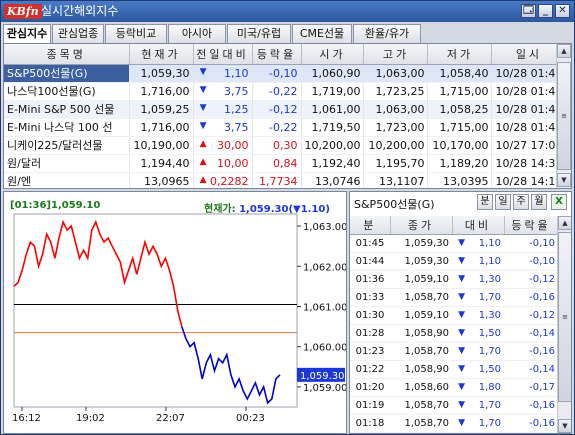 The height and width of the screenshot is (435, 575). What do you see at coordinates (322, 33) in the screenshot?
I see `tab-5: CME선물` at bounding box center [322, 33].